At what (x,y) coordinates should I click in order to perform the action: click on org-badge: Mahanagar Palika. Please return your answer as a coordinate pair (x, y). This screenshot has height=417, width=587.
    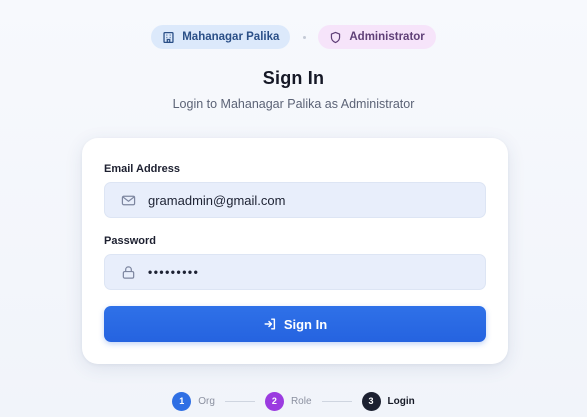
    Looking at the image, I should click on (221, 37).